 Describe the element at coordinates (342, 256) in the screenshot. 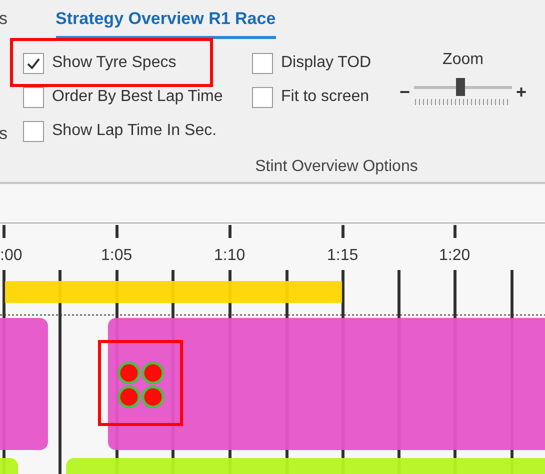

I see `time-label: 1:15` at that location.